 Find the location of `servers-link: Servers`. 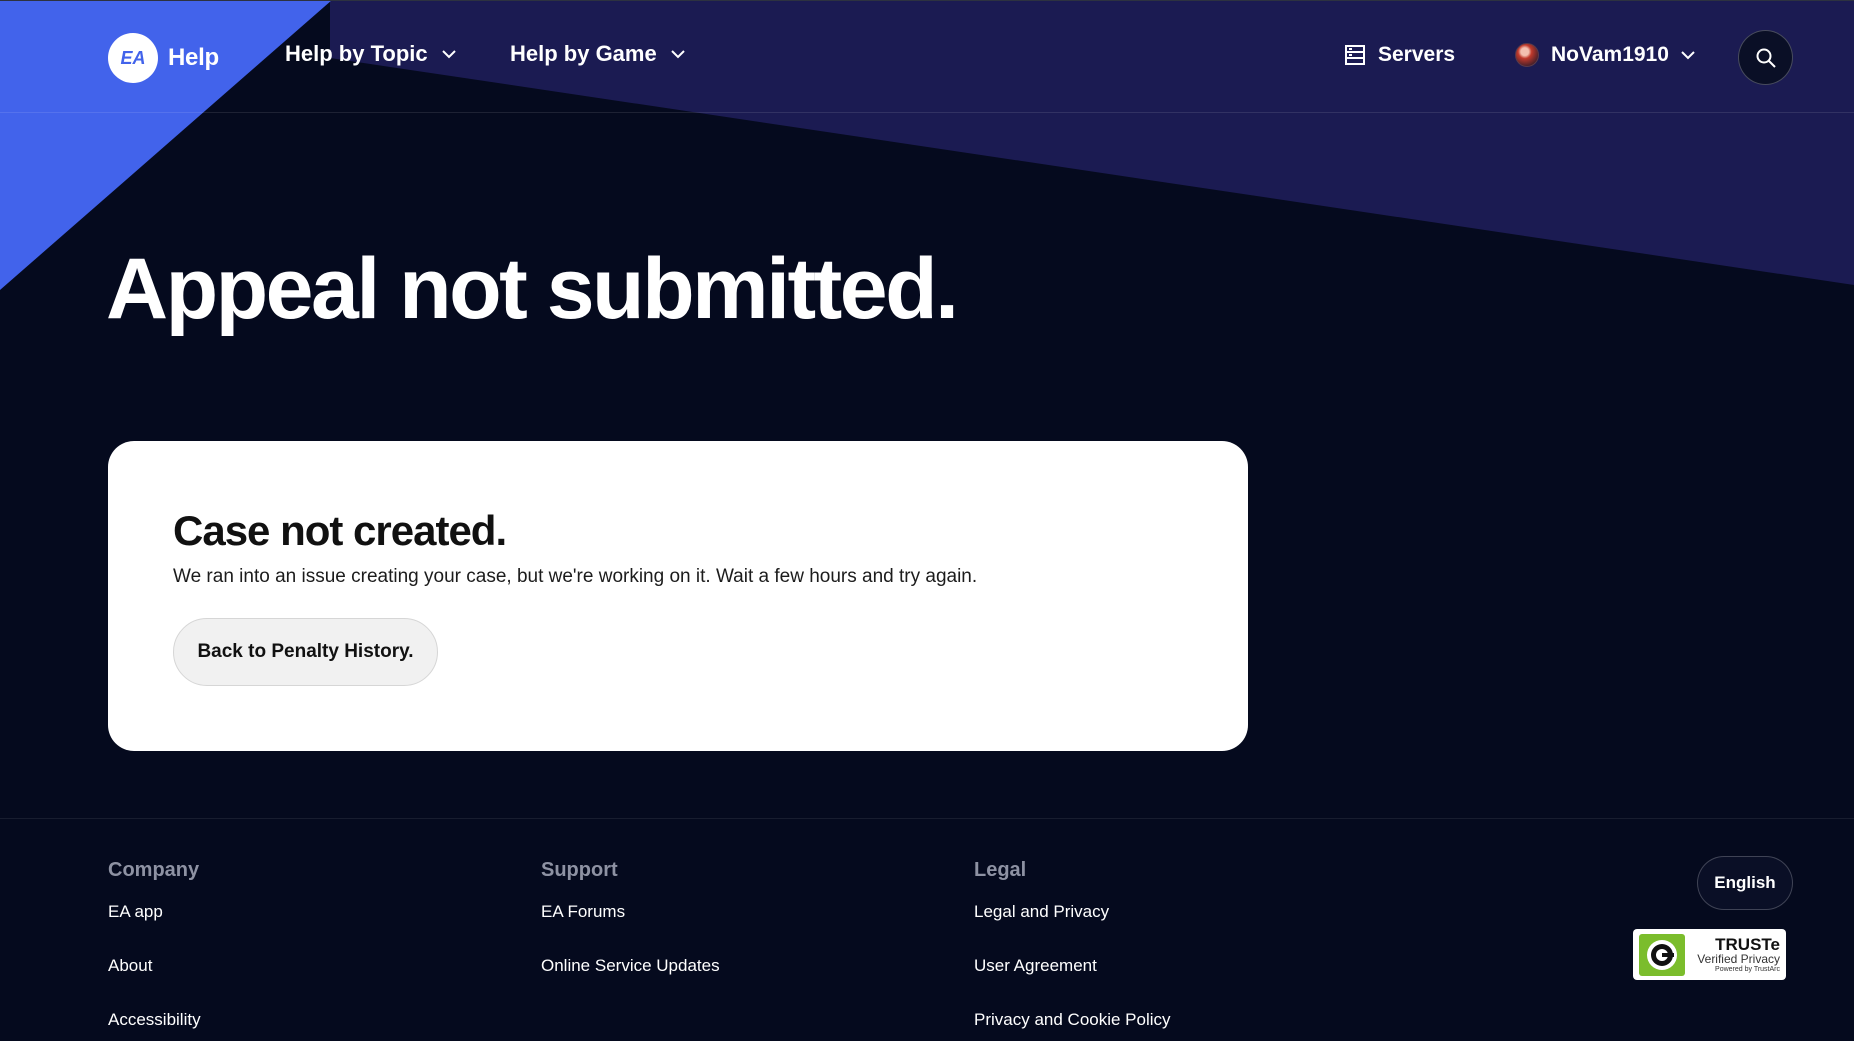

servers-link: Servers is located at coordinates (1399, 55).